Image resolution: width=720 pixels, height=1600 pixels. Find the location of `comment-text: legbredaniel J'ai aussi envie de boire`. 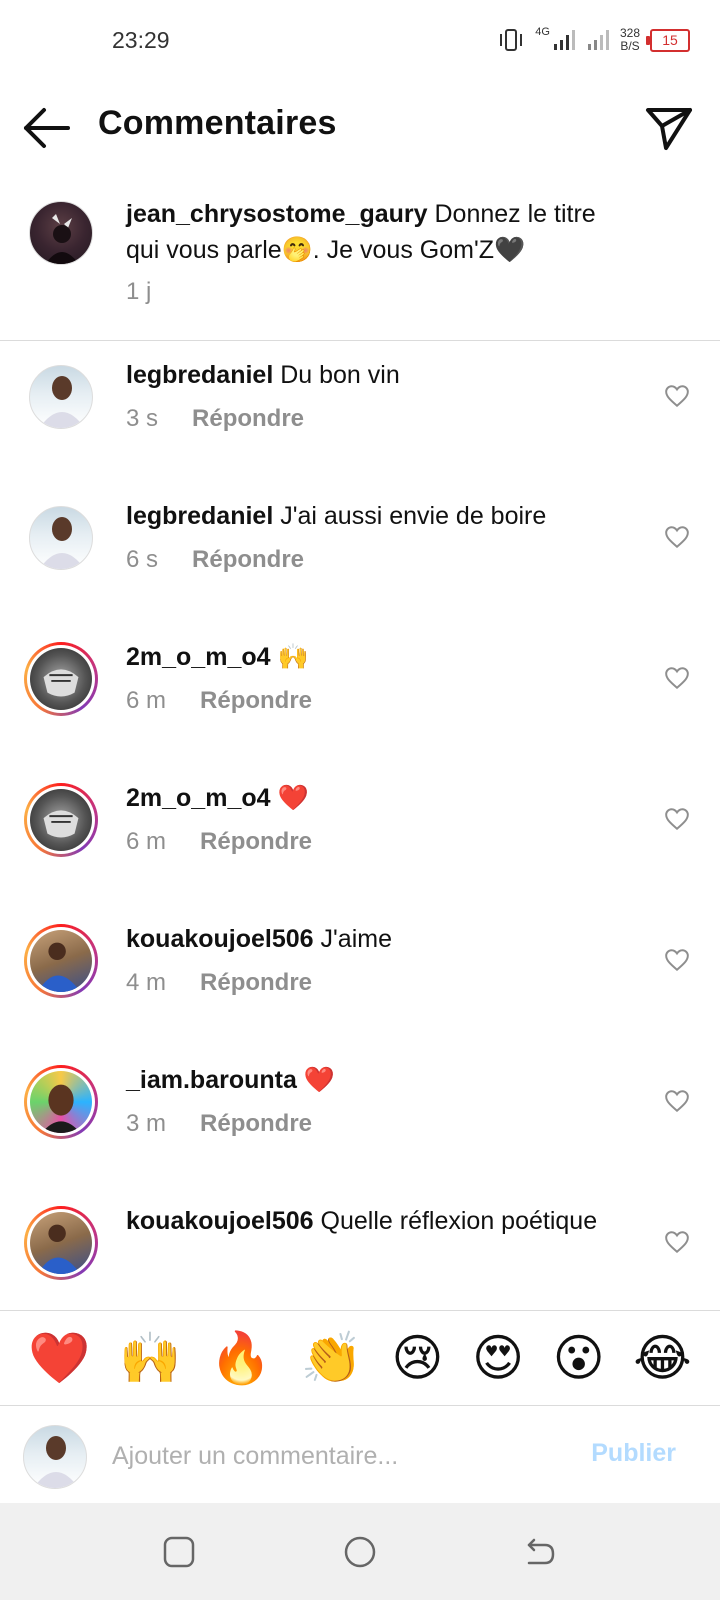

comment-text: legbredaniel J'ai aussi envie de boire is located at coordinates (378, 516).